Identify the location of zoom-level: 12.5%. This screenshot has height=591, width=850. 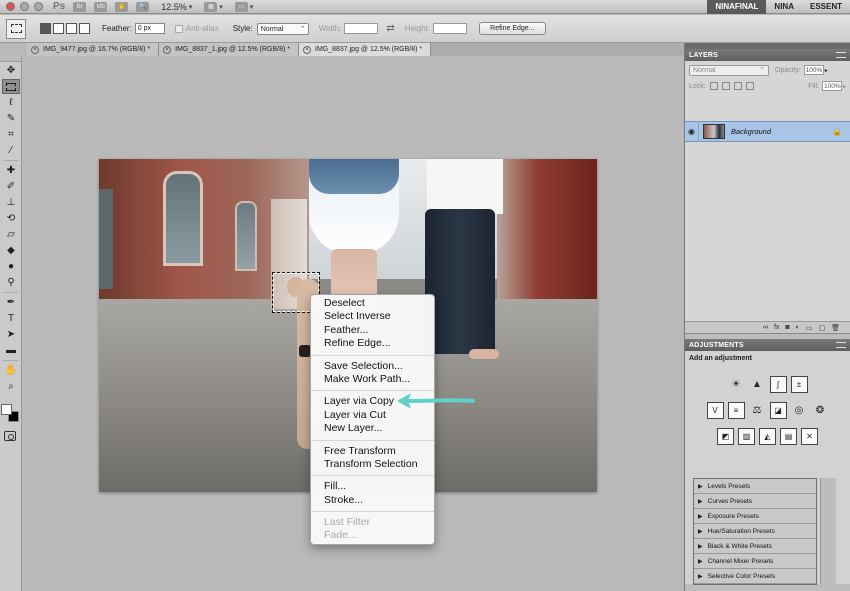
(174, 7).